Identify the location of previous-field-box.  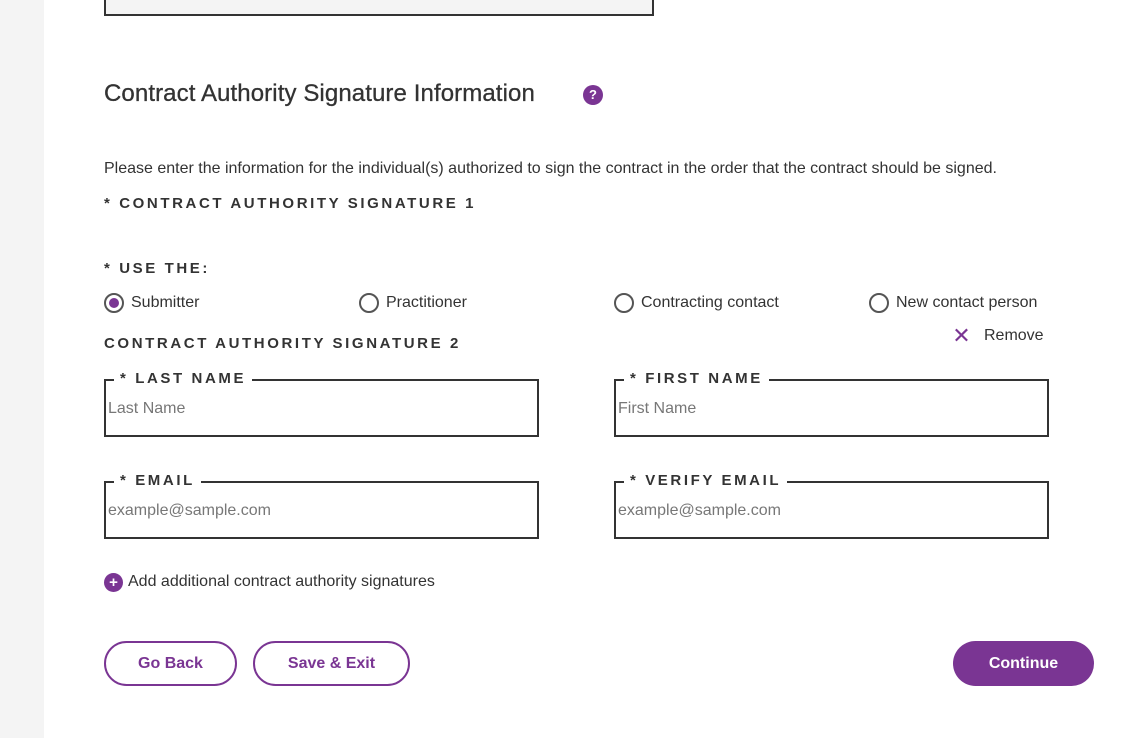
(379, 8).